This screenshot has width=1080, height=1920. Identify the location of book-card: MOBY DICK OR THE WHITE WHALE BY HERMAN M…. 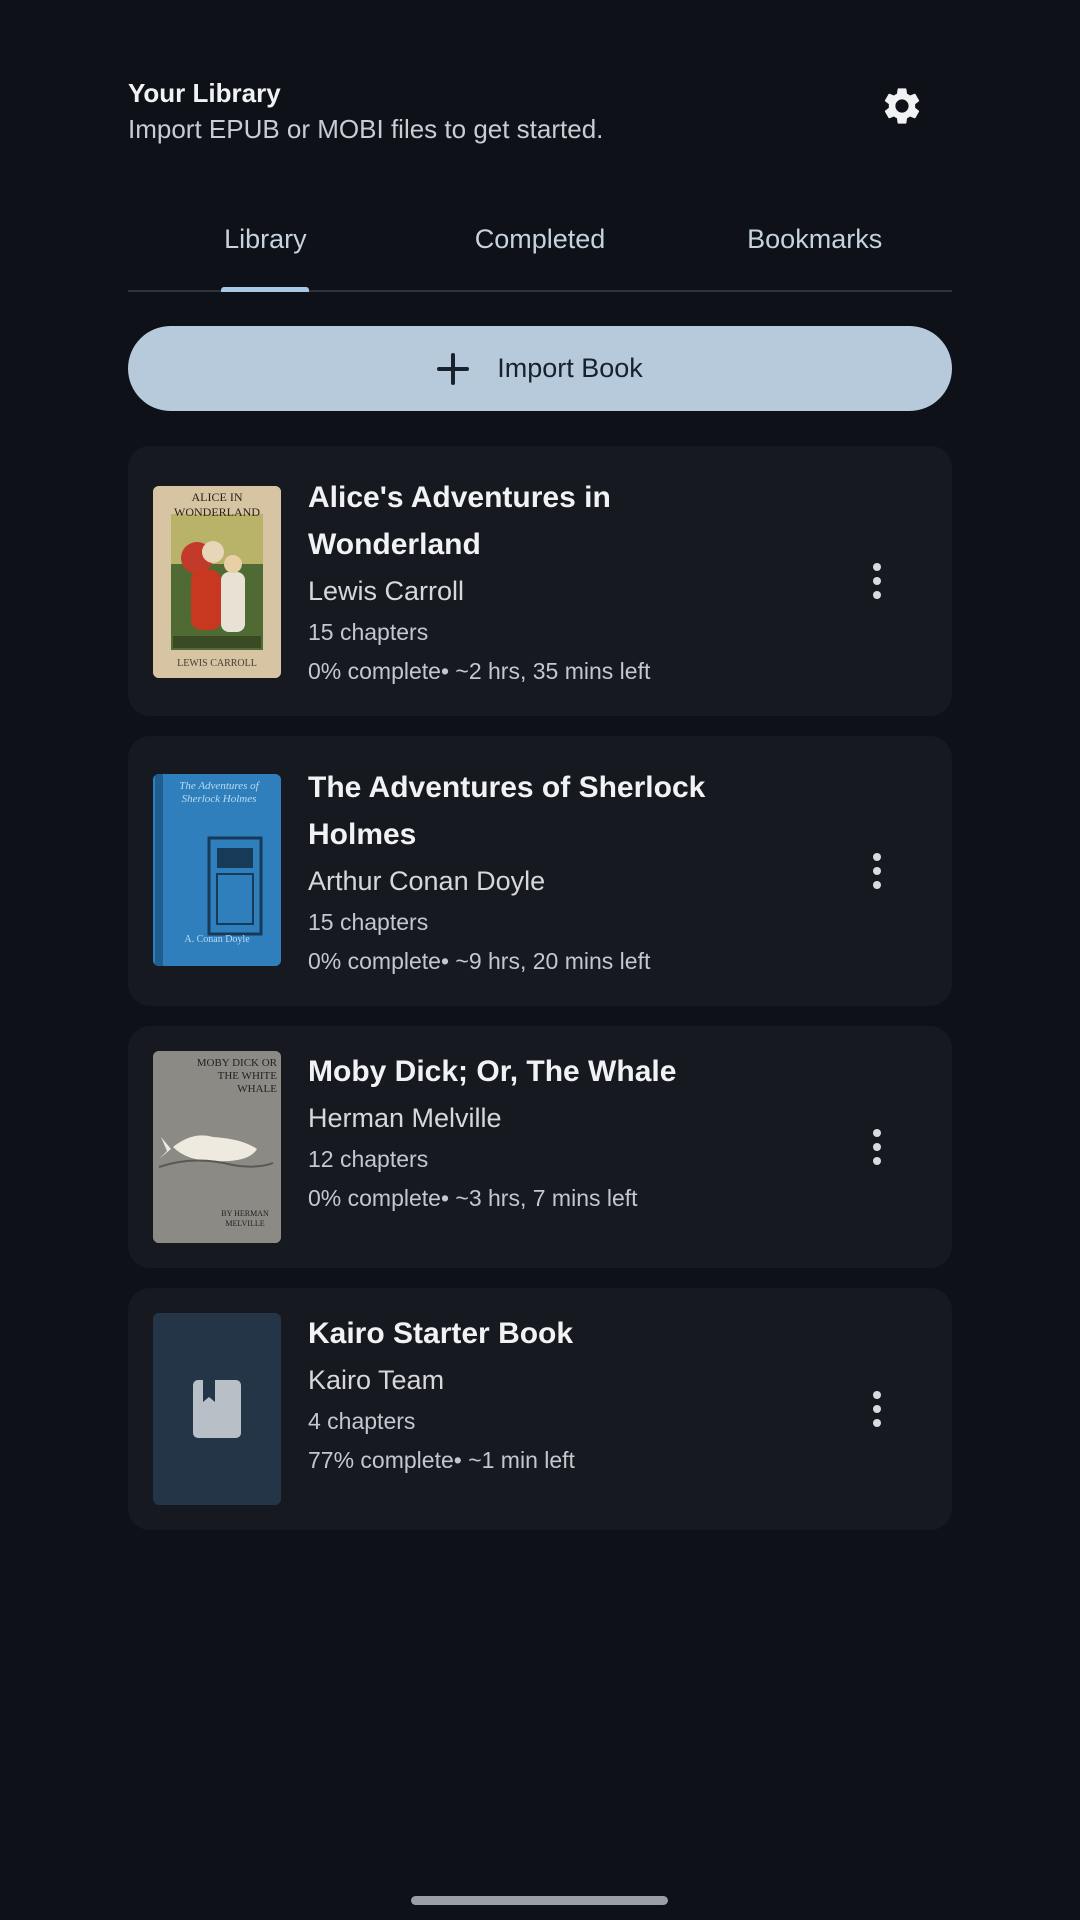
(540, 1147).